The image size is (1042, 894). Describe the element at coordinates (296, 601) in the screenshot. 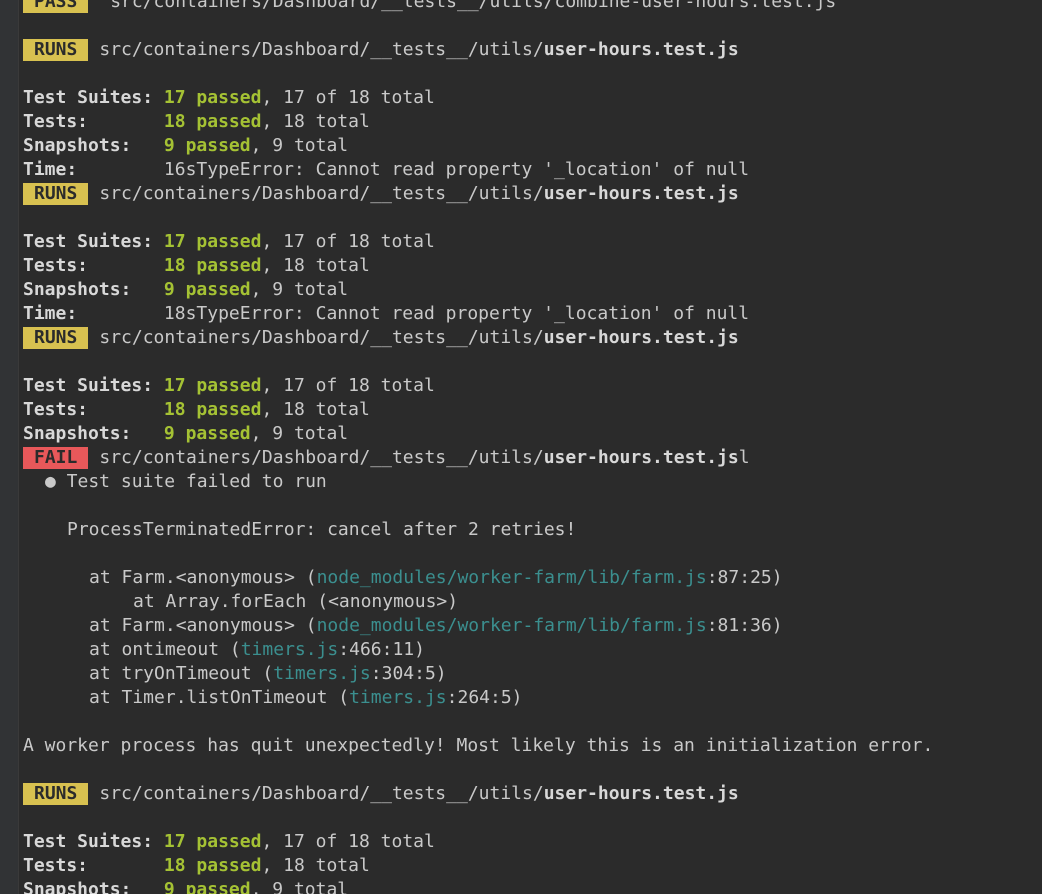

I see `stack-frame-text: at Array.forEach (<anonymous>)` at that location.